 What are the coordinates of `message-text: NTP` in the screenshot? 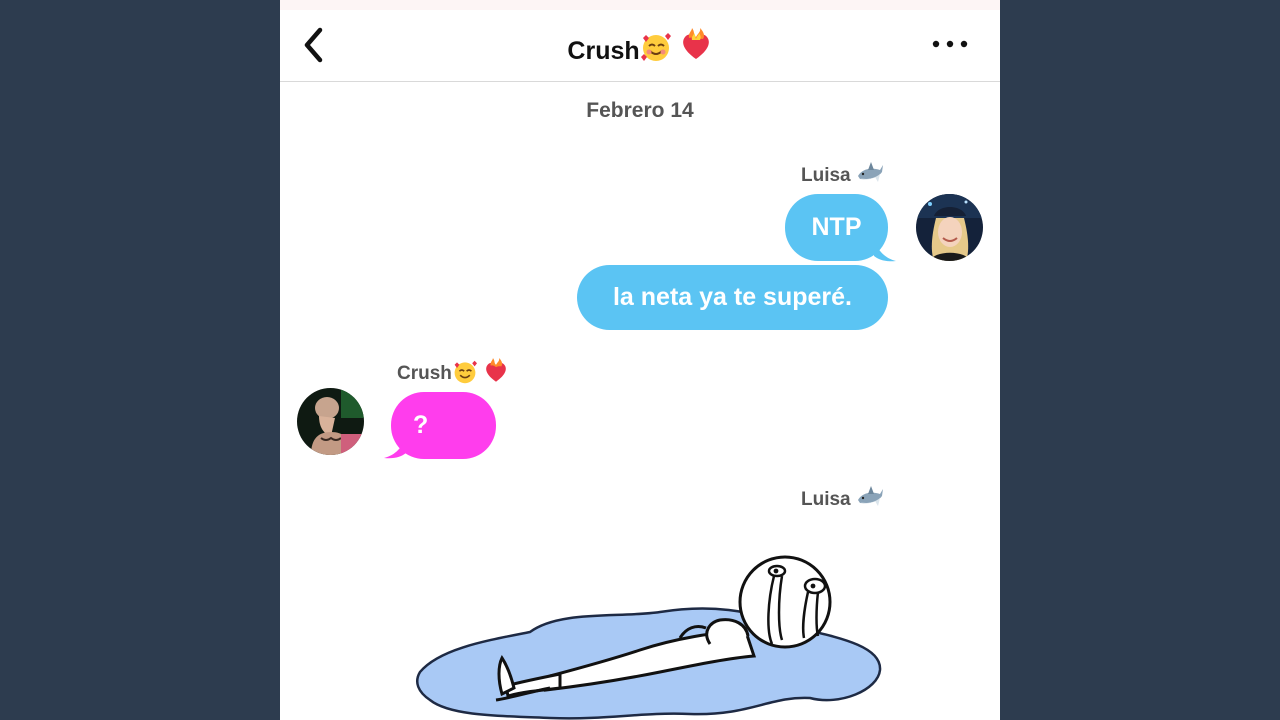 It's located at (836, 227).